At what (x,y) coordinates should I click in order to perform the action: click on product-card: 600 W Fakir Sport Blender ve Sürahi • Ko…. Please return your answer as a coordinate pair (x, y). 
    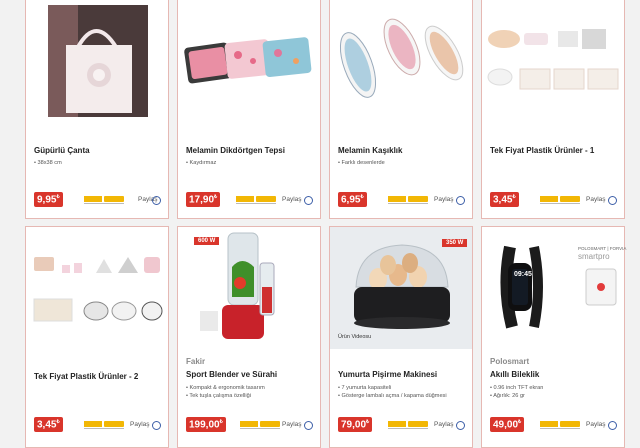
    Looking at the image, I should click on (249, 337).